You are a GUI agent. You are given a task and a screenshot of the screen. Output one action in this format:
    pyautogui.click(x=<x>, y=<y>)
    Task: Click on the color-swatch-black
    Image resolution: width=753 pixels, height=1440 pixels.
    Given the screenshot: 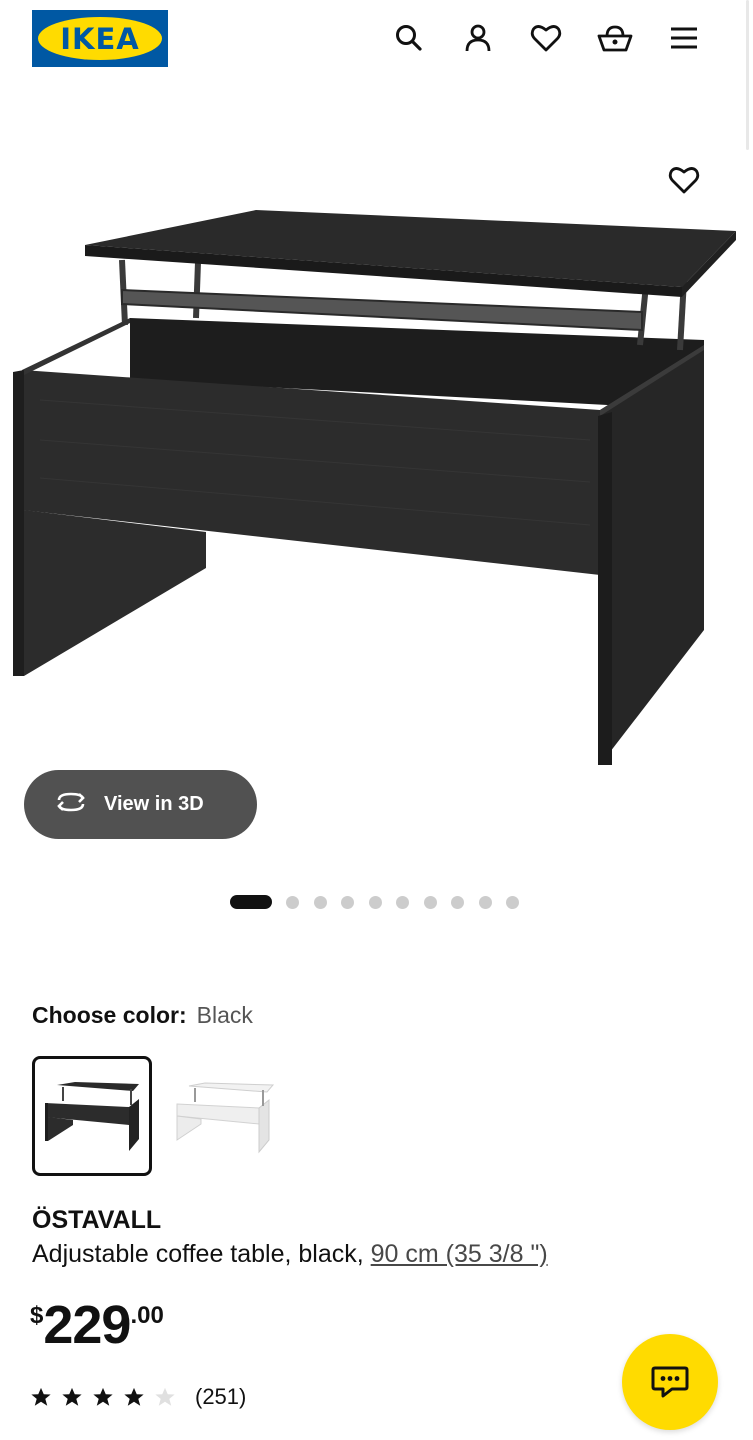 What is the action you would take?
    pyautogui.click(x=92, y=1116)
    